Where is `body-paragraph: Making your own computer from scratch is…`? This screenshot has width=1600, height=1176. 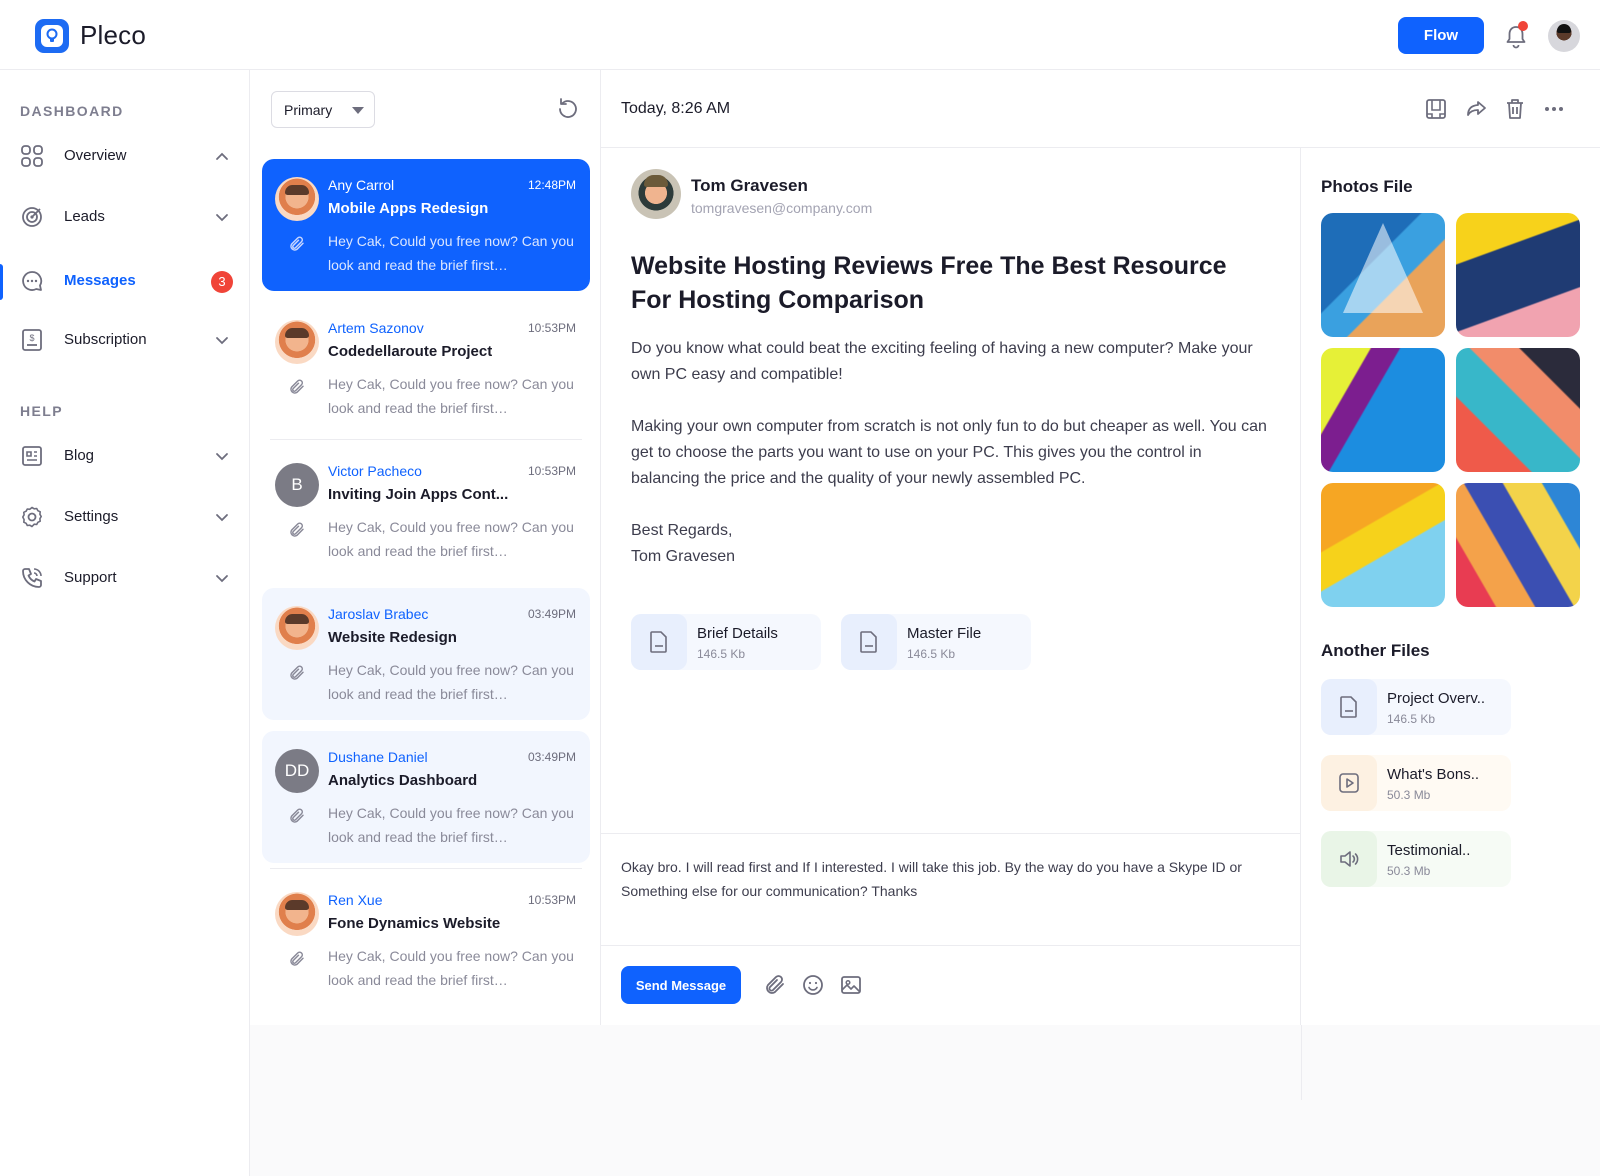 body-paragraph: Making your own computer from scratch is… is located at coordinates (949, 452).